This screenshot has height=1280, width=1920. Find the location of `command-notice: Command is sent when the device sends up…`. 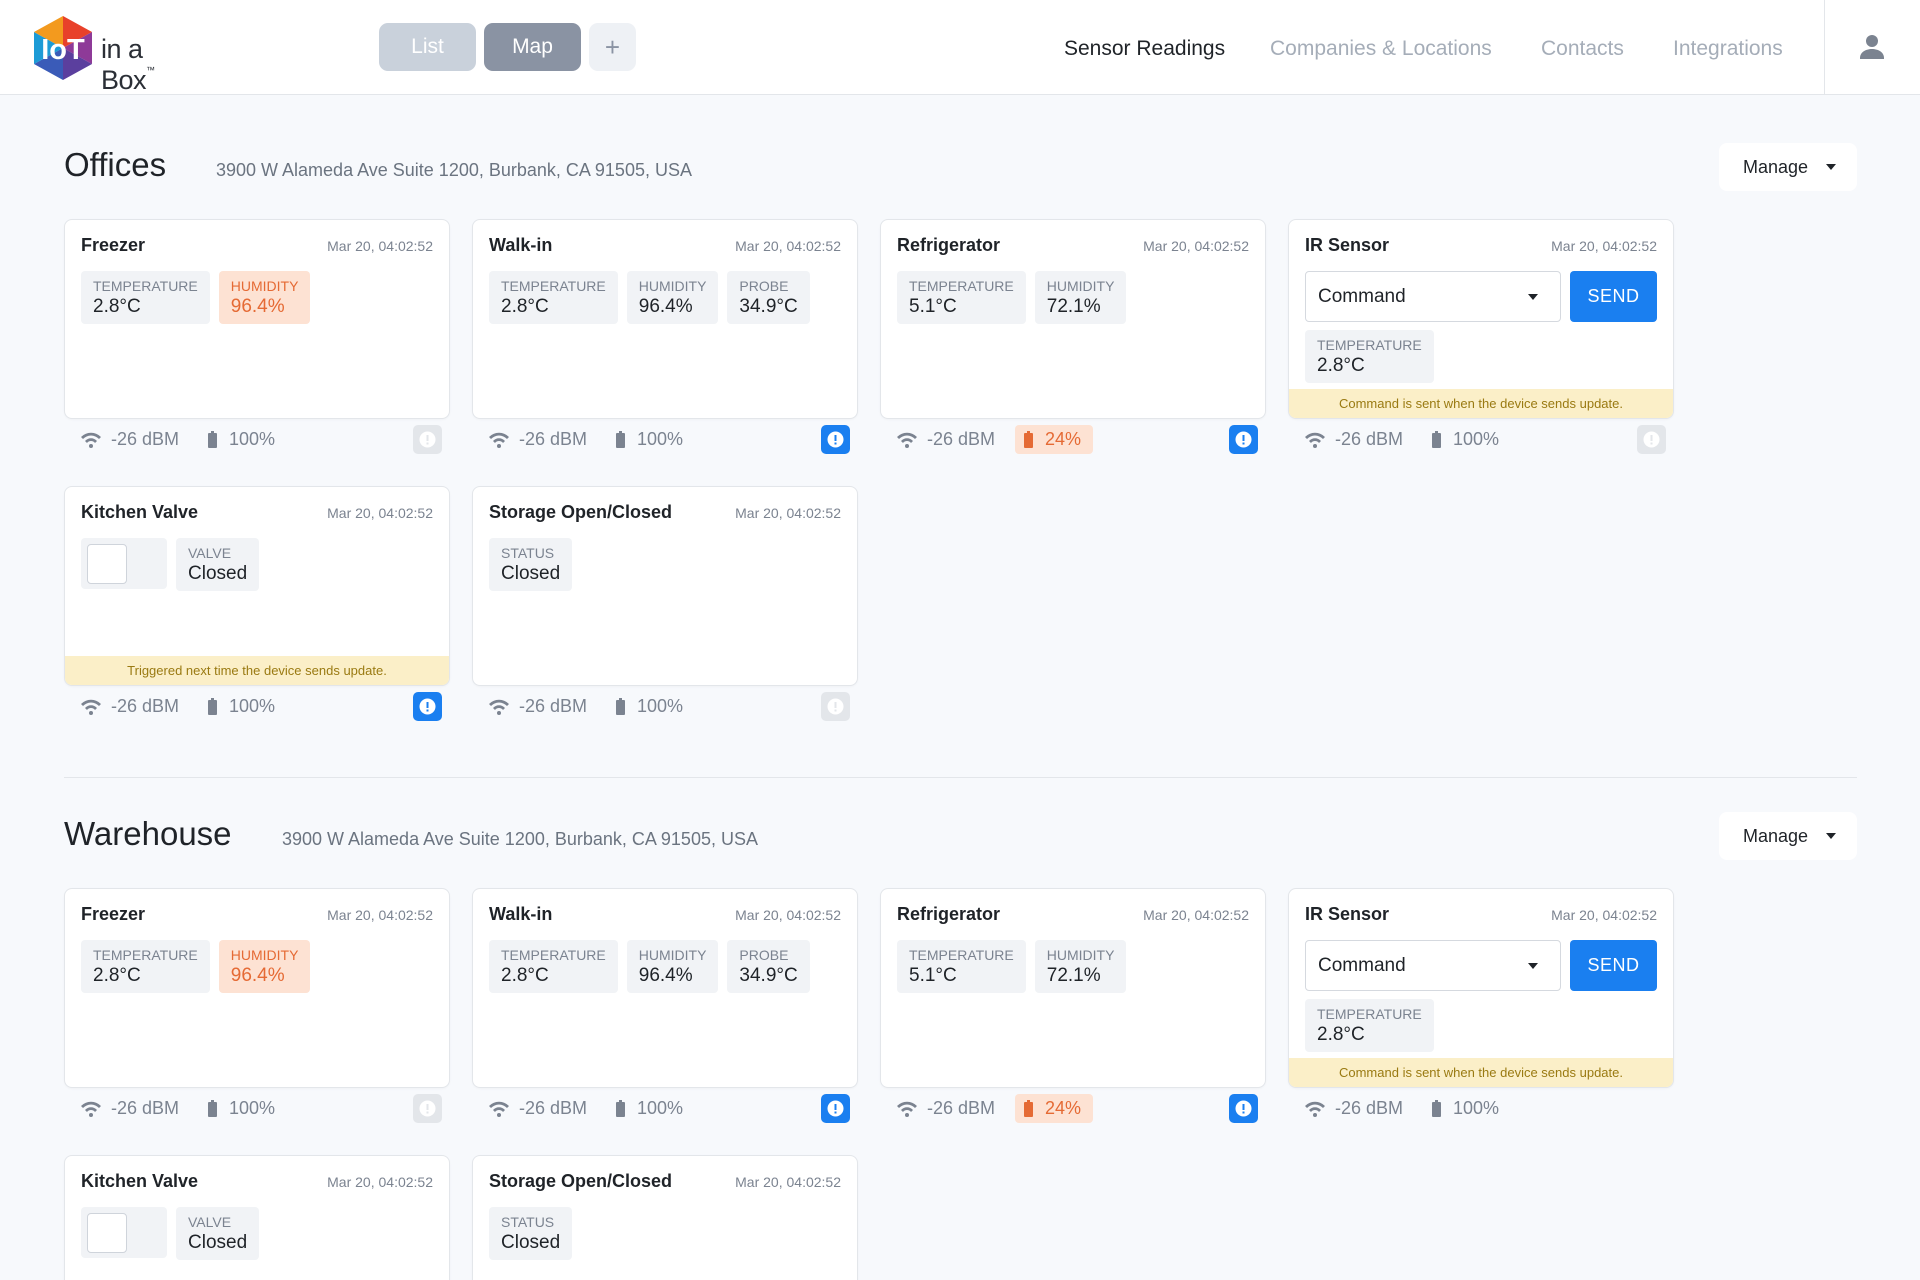

command-notice: Command is sent when the device sends up… is located at coordinates (1481, 403).